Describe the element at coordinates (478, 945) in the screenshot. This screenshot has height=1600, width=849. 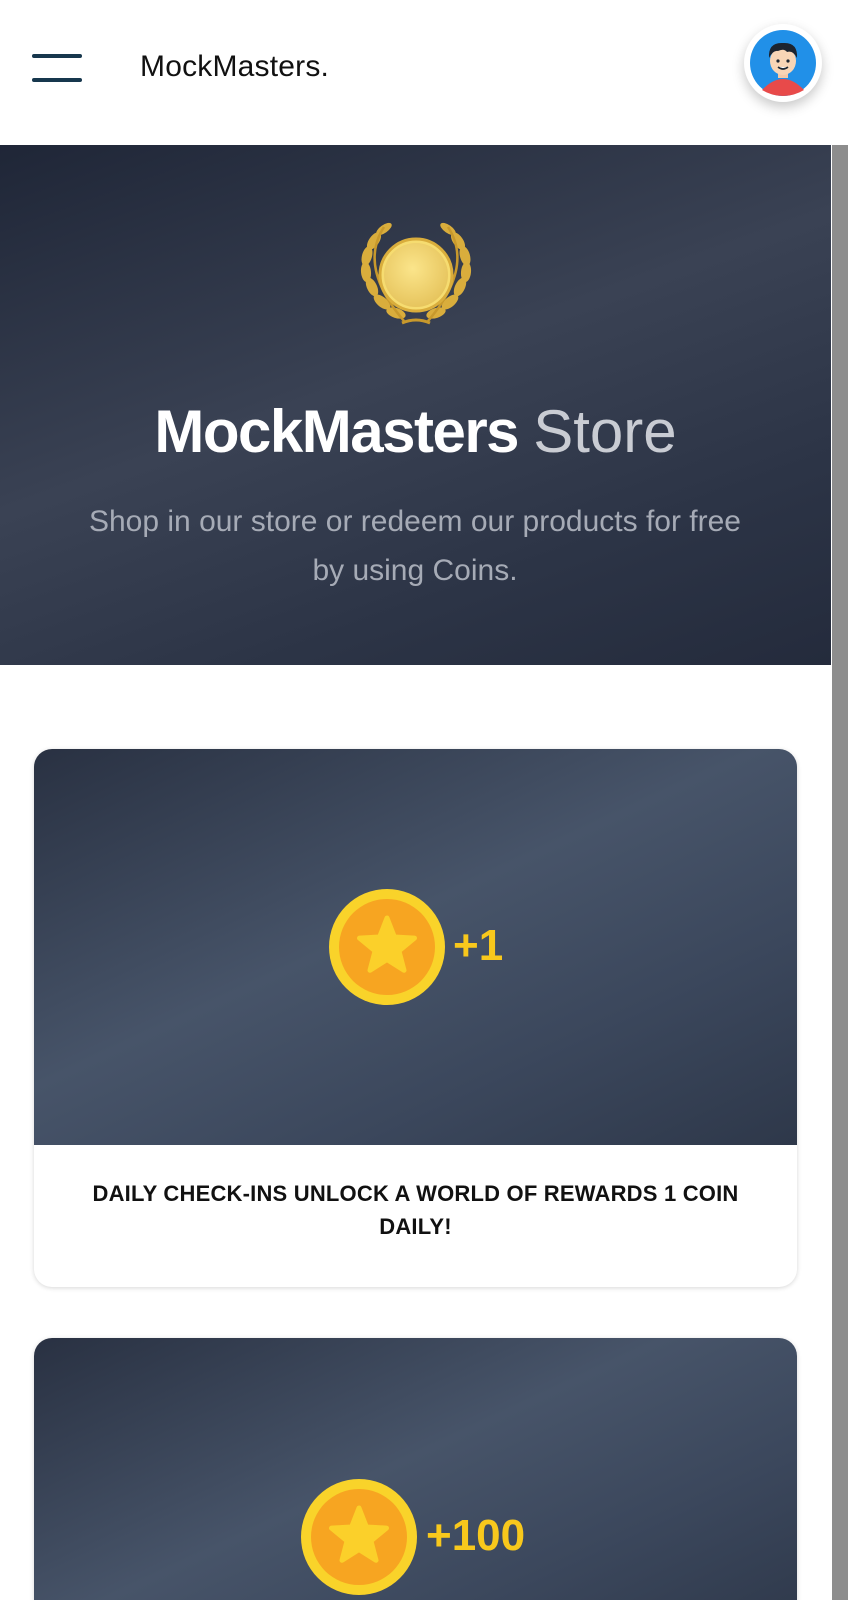
I see `coin-amount: +1` at that location.